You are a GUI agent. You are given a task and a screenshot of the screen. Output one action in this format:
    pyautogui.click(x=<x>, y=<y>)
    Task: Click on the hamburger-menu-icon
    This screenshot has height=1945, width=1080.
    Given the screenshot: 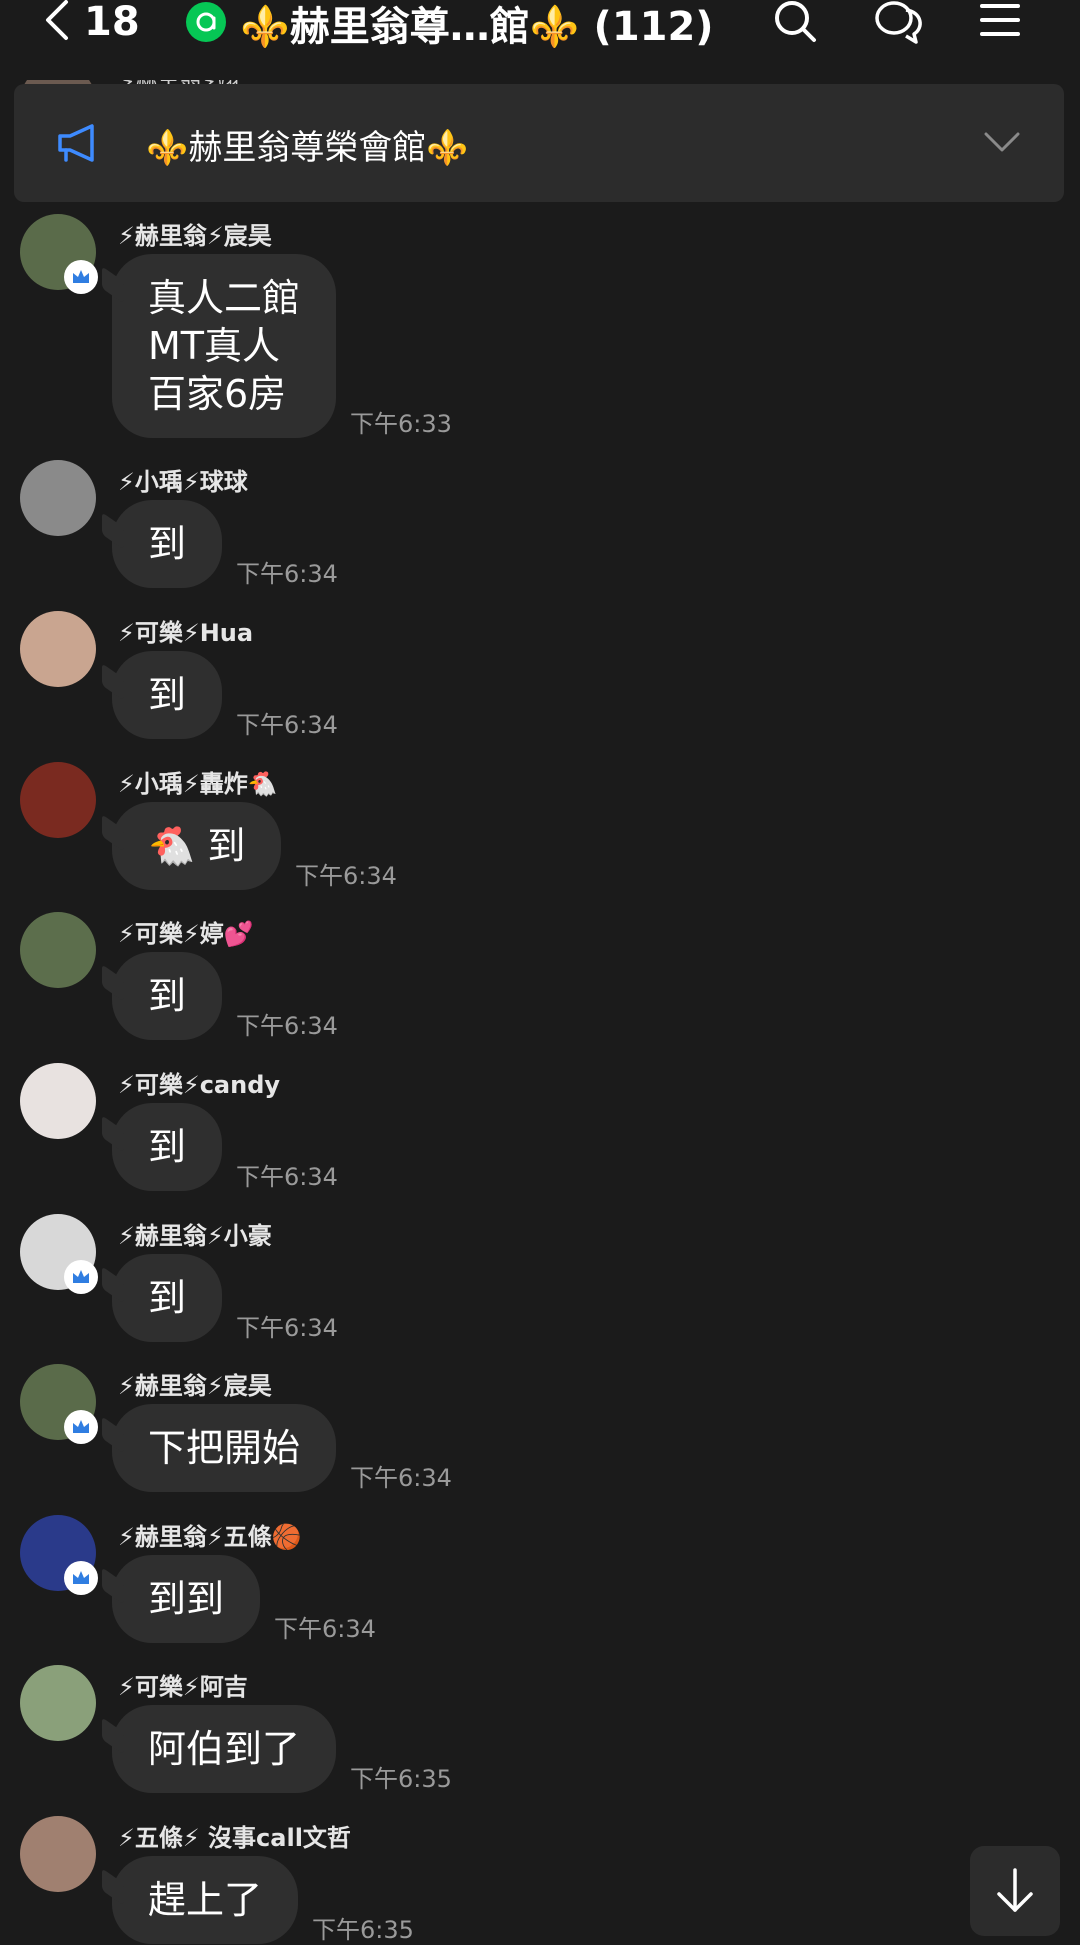 What is the action you would take?
    pyautogui.click(x=1000, y=20)
    